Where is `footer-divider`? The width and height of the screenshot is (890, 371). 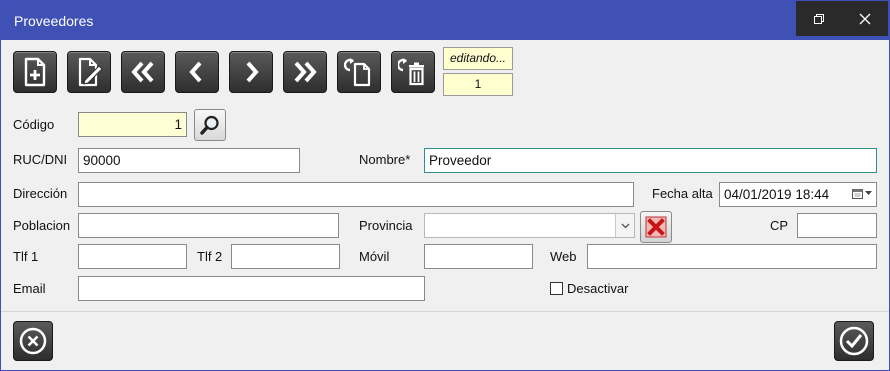 footer-divider is located at coordinates (445, 311).